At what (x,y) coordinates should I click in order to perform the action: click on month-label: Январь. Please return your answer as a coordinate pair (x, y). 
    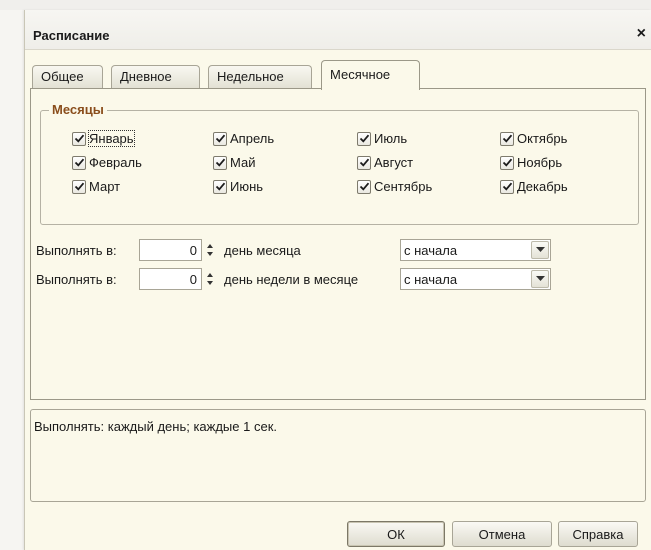
    Looking at the image, I should click on (111, 138).